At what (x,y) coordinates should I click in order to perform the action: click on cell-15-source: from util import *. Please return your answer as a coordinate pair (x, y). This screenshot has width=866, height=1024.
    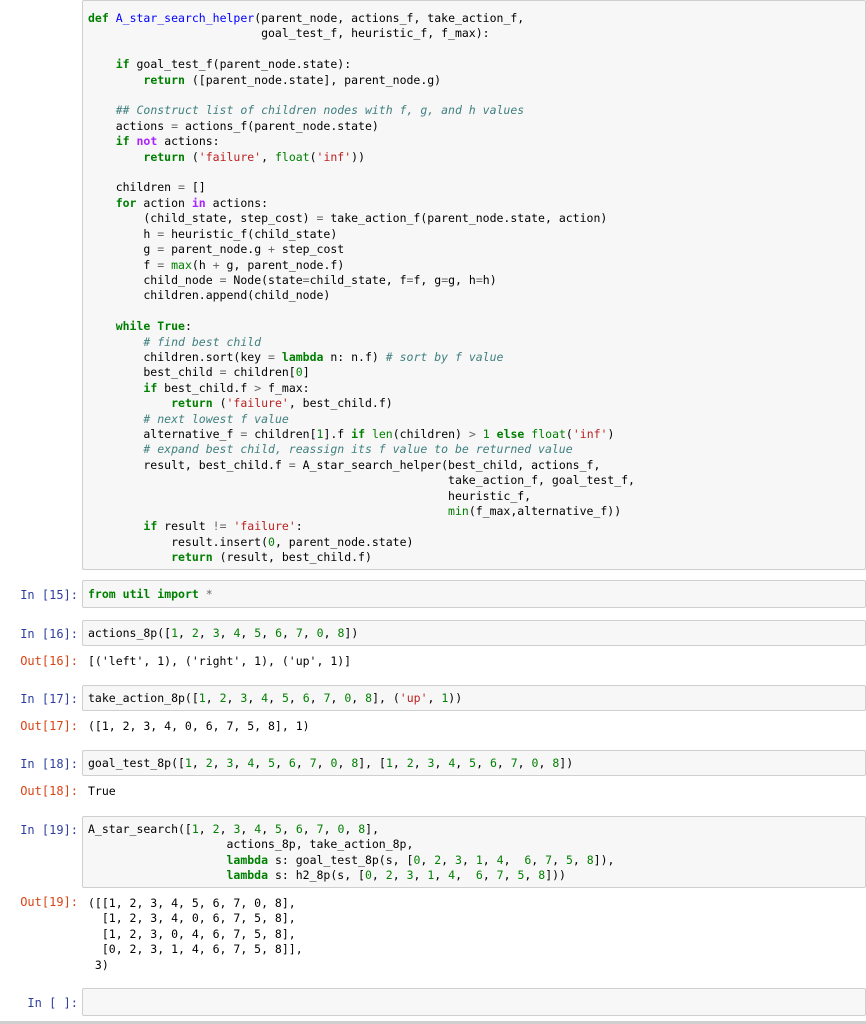
    Looking at the image, I should click on (474, 591).